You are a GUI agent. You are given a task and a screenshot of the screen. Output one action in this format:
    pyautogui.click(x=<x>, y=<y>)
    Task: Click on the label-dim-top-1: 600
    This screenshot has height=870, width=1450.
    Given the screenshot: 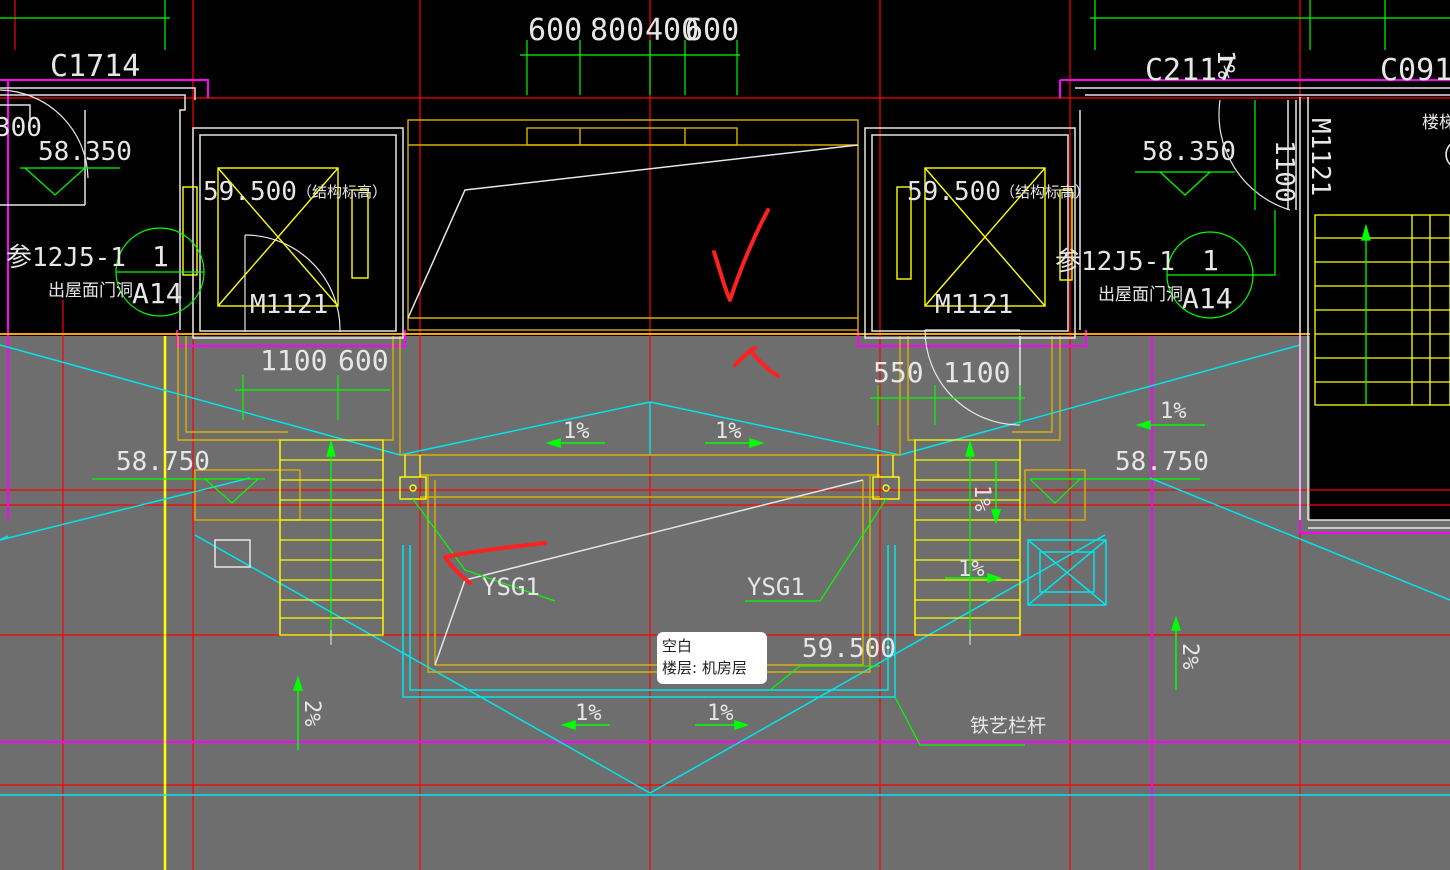 What is the action you would take?
    pyautogui.click(x=555, y=30)
    